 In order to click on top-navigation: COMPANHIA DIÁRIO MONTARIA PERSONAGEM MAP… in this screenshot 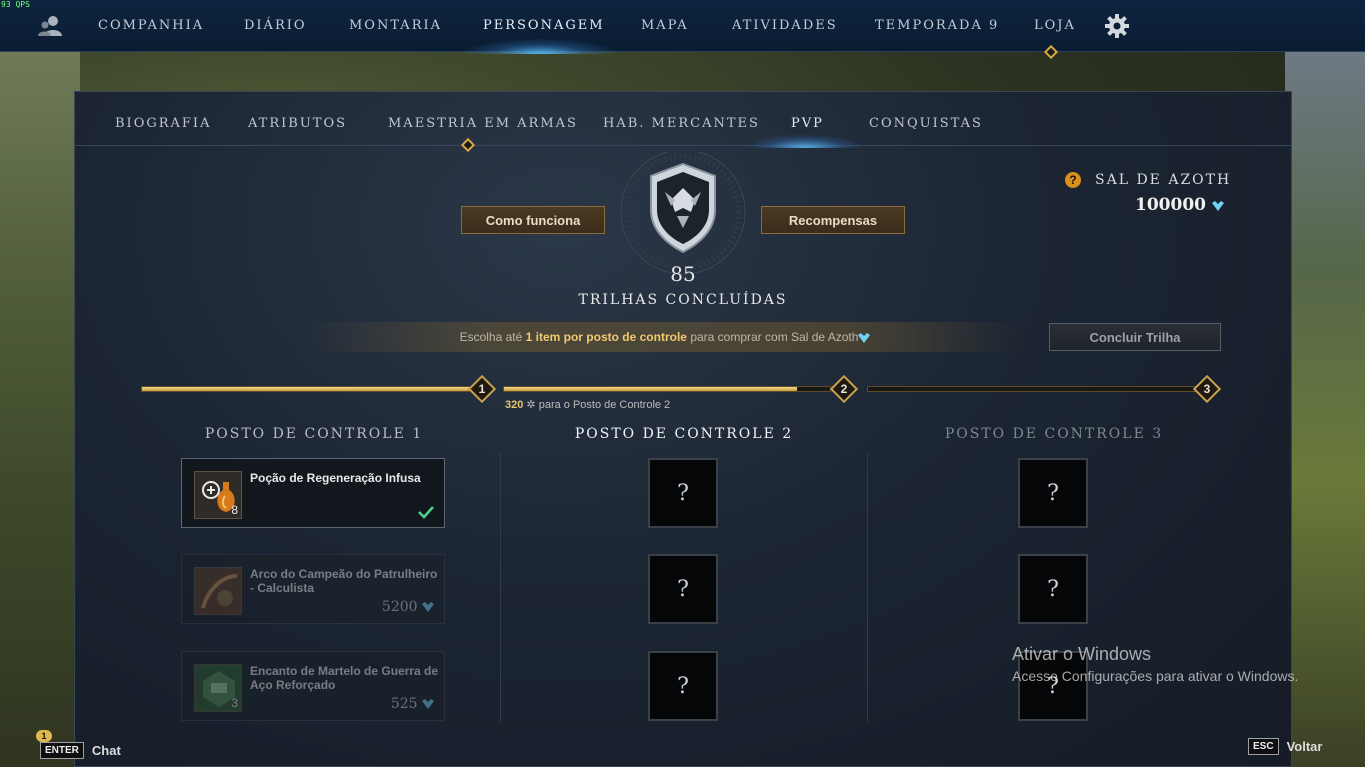, I will do `click(682, 30)`.